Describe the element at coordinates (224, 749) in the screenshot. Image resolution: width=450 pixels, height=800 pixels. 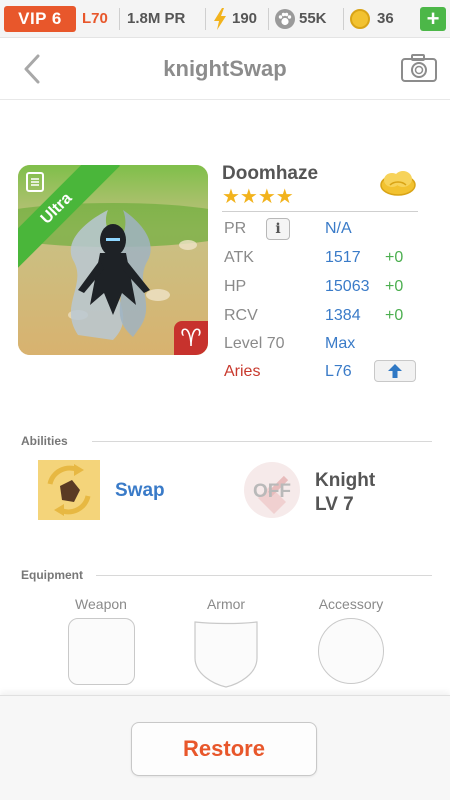
I see `restore-button: Restore` at that location.